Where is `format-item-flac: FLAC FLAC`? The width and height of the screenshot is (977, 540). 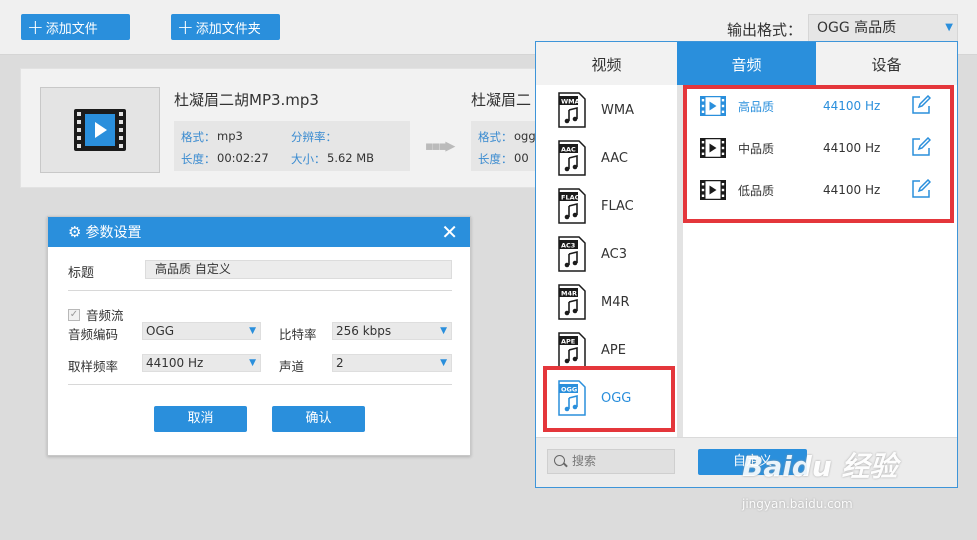 format-item-flac: FLAC FLAC is located at coordinates (613, 206).